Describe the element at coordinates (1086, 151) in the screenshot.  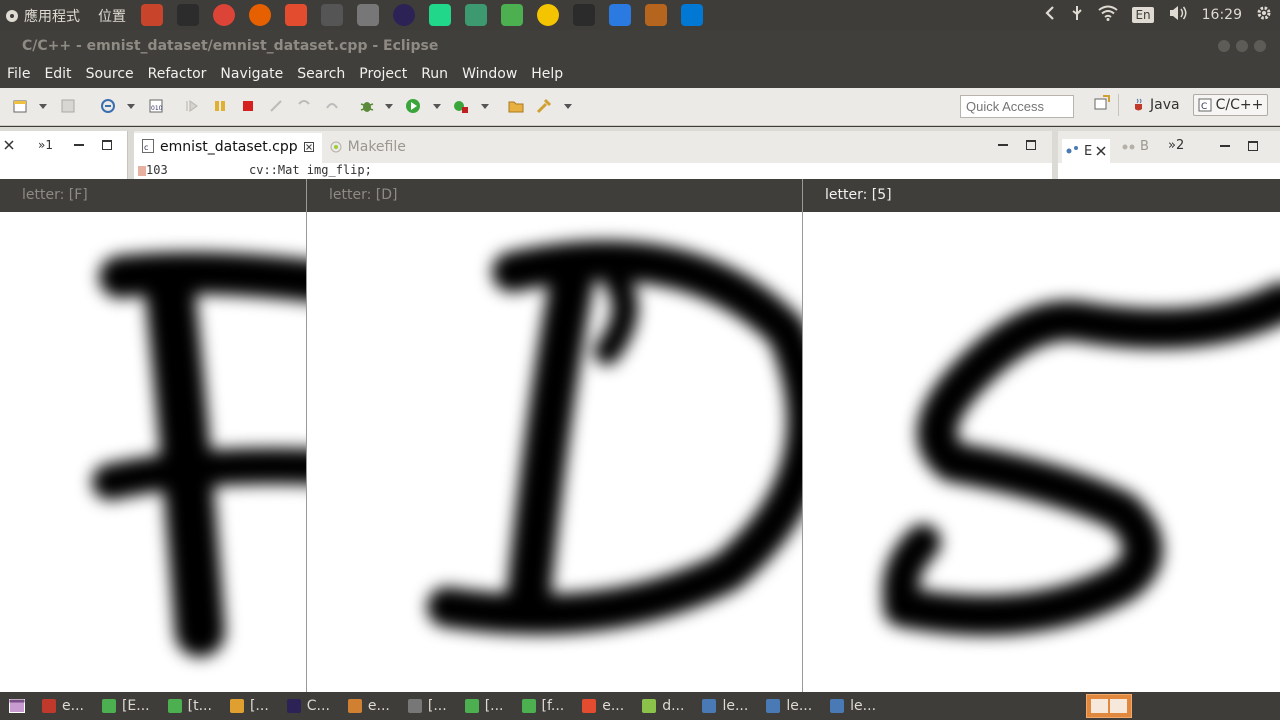
I see `tab-outline: E` at that location.